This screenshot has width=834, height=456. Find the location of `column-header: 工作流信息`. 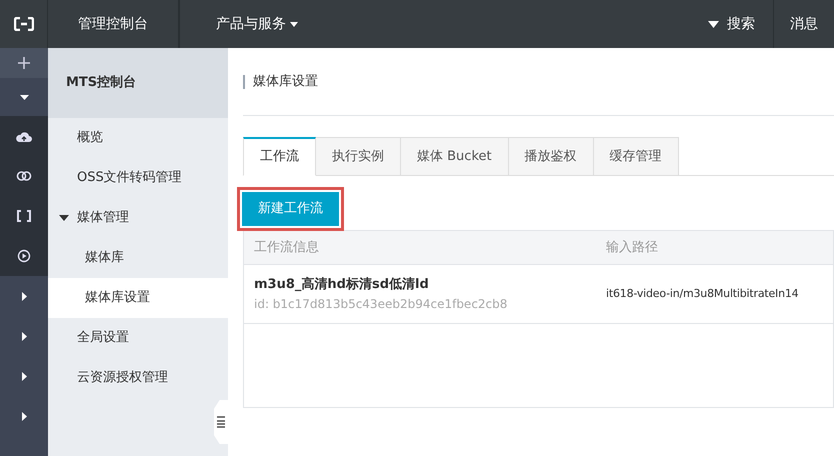

column-header: 工作流信息 is located at coordinates (286, 247).